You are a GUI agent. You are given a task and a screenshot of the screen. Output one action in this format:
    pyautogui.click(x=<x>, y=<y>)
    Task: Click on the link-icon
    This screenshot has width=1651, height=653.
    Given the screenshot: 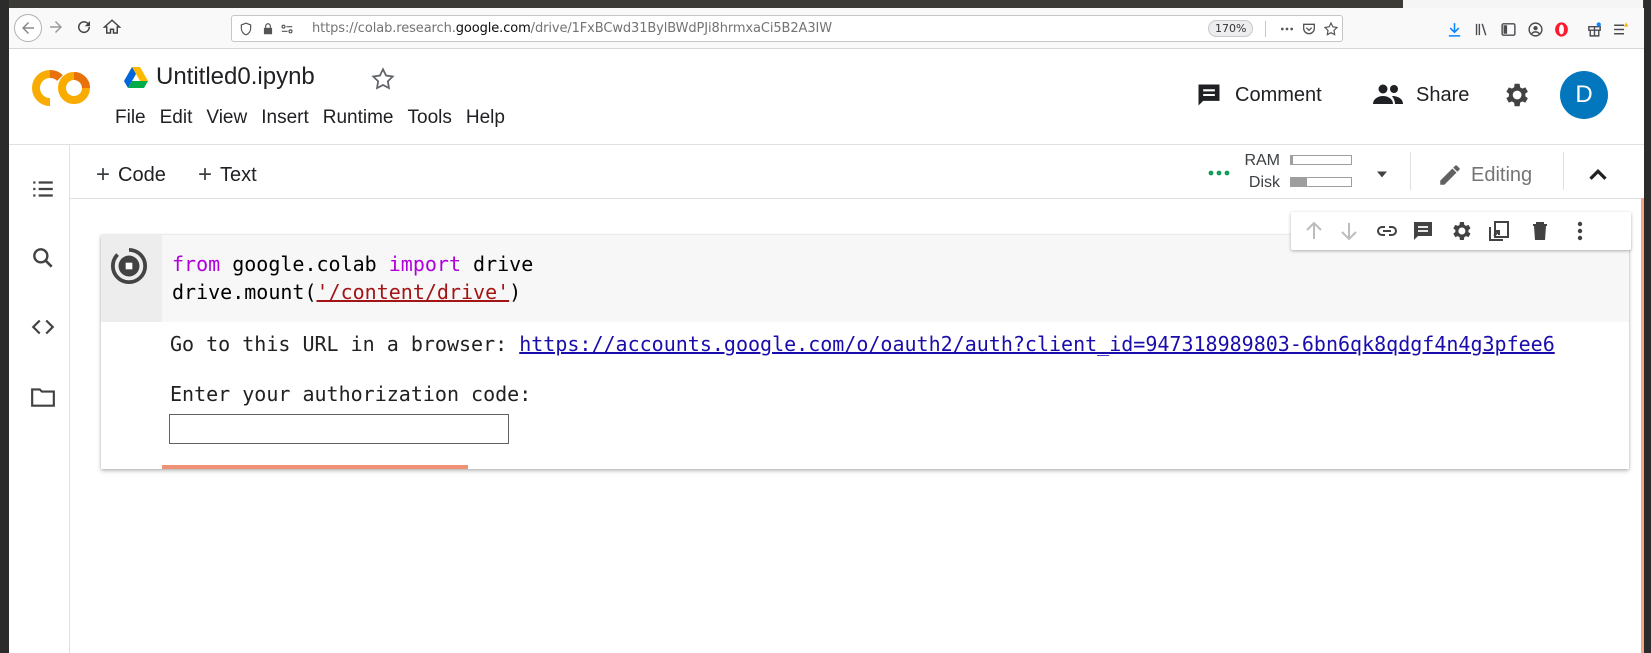 What is the action you would take?
    pyautogui.click(x=1387, y=231)
    